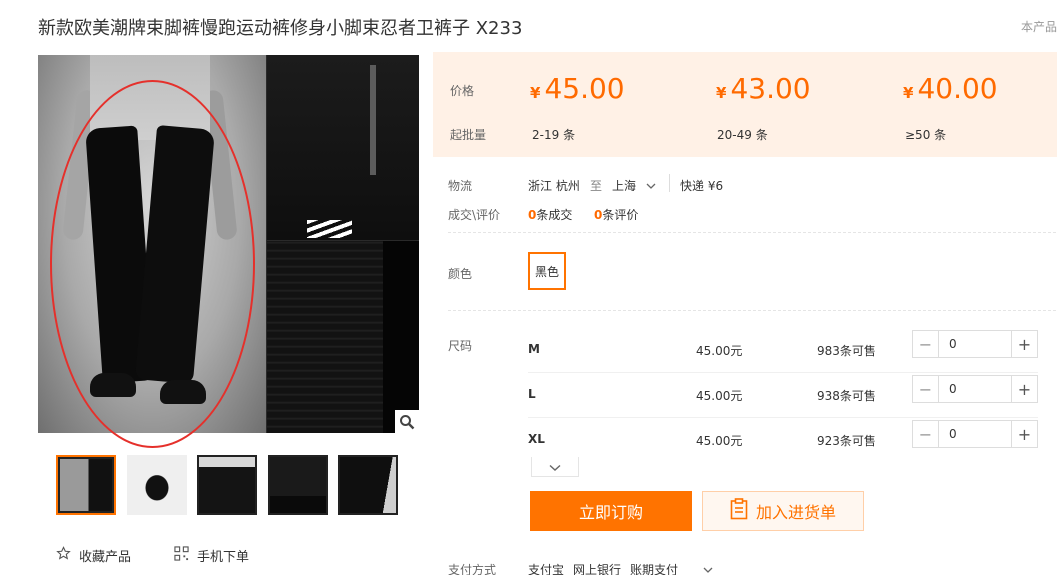  Describe the element at coordinates (783, 395) in the screenshot. I see `size-row-l: L 45.00元 938条可售 − 0 +` at that location.